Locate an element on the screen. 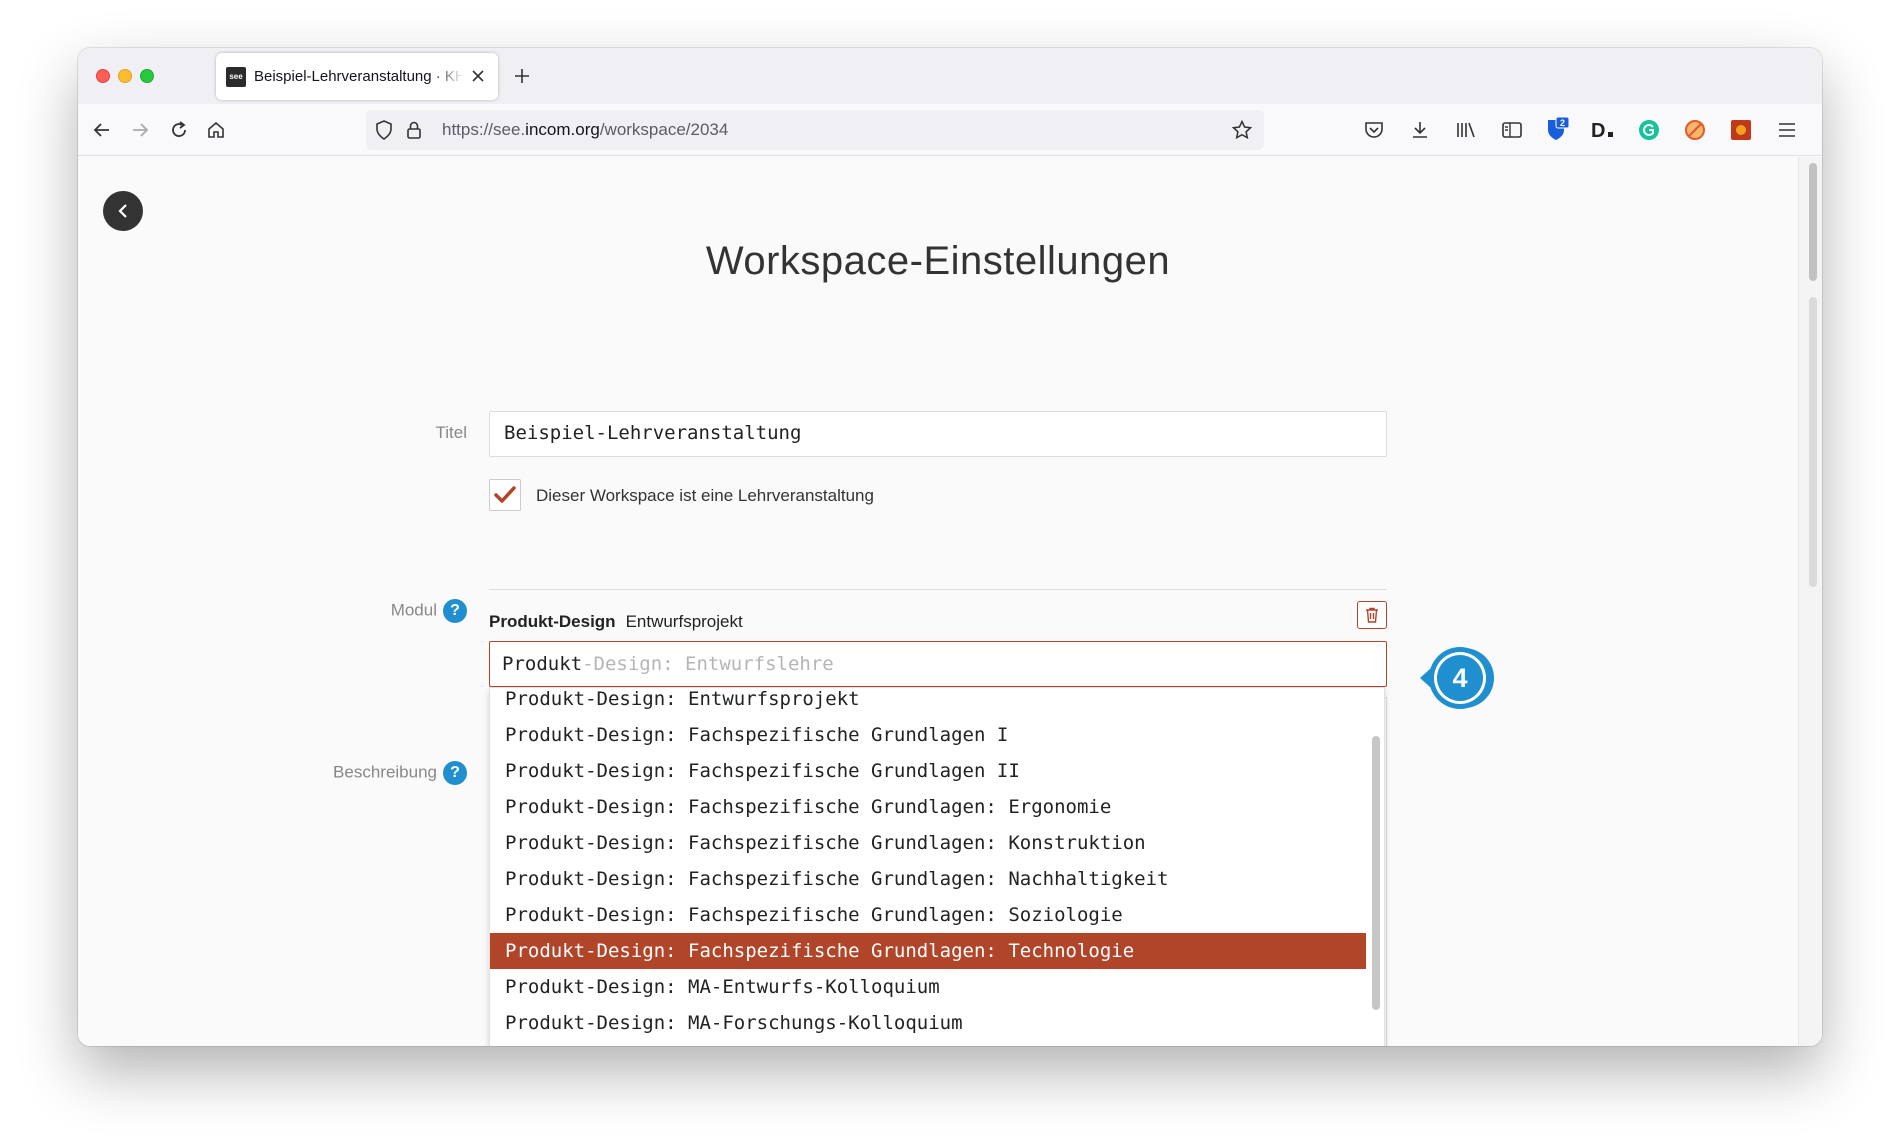 The width and height of the screenshot is (1900, 1141). home-icon is located at coordinates (216, 130).